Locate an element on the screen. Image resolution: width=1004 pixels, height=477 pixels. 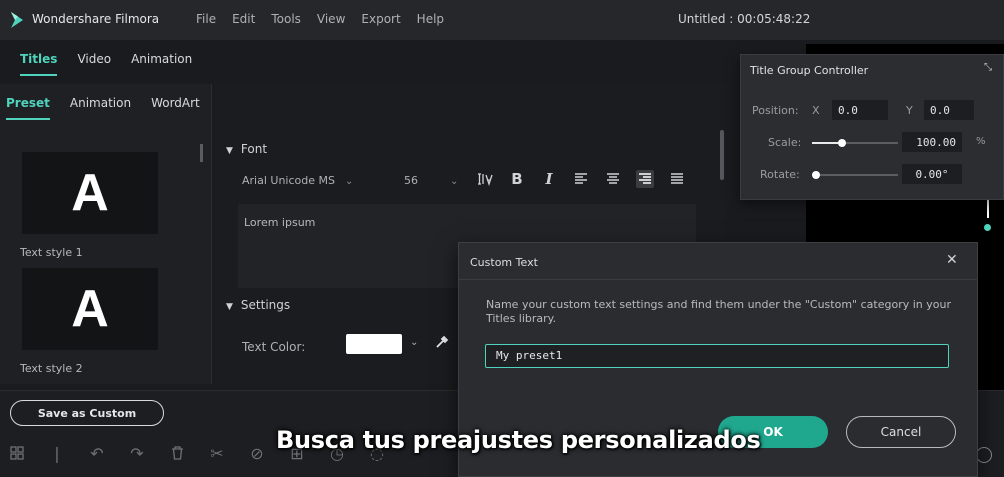
scale-label: Scale: is located at coordinates (785, 142).